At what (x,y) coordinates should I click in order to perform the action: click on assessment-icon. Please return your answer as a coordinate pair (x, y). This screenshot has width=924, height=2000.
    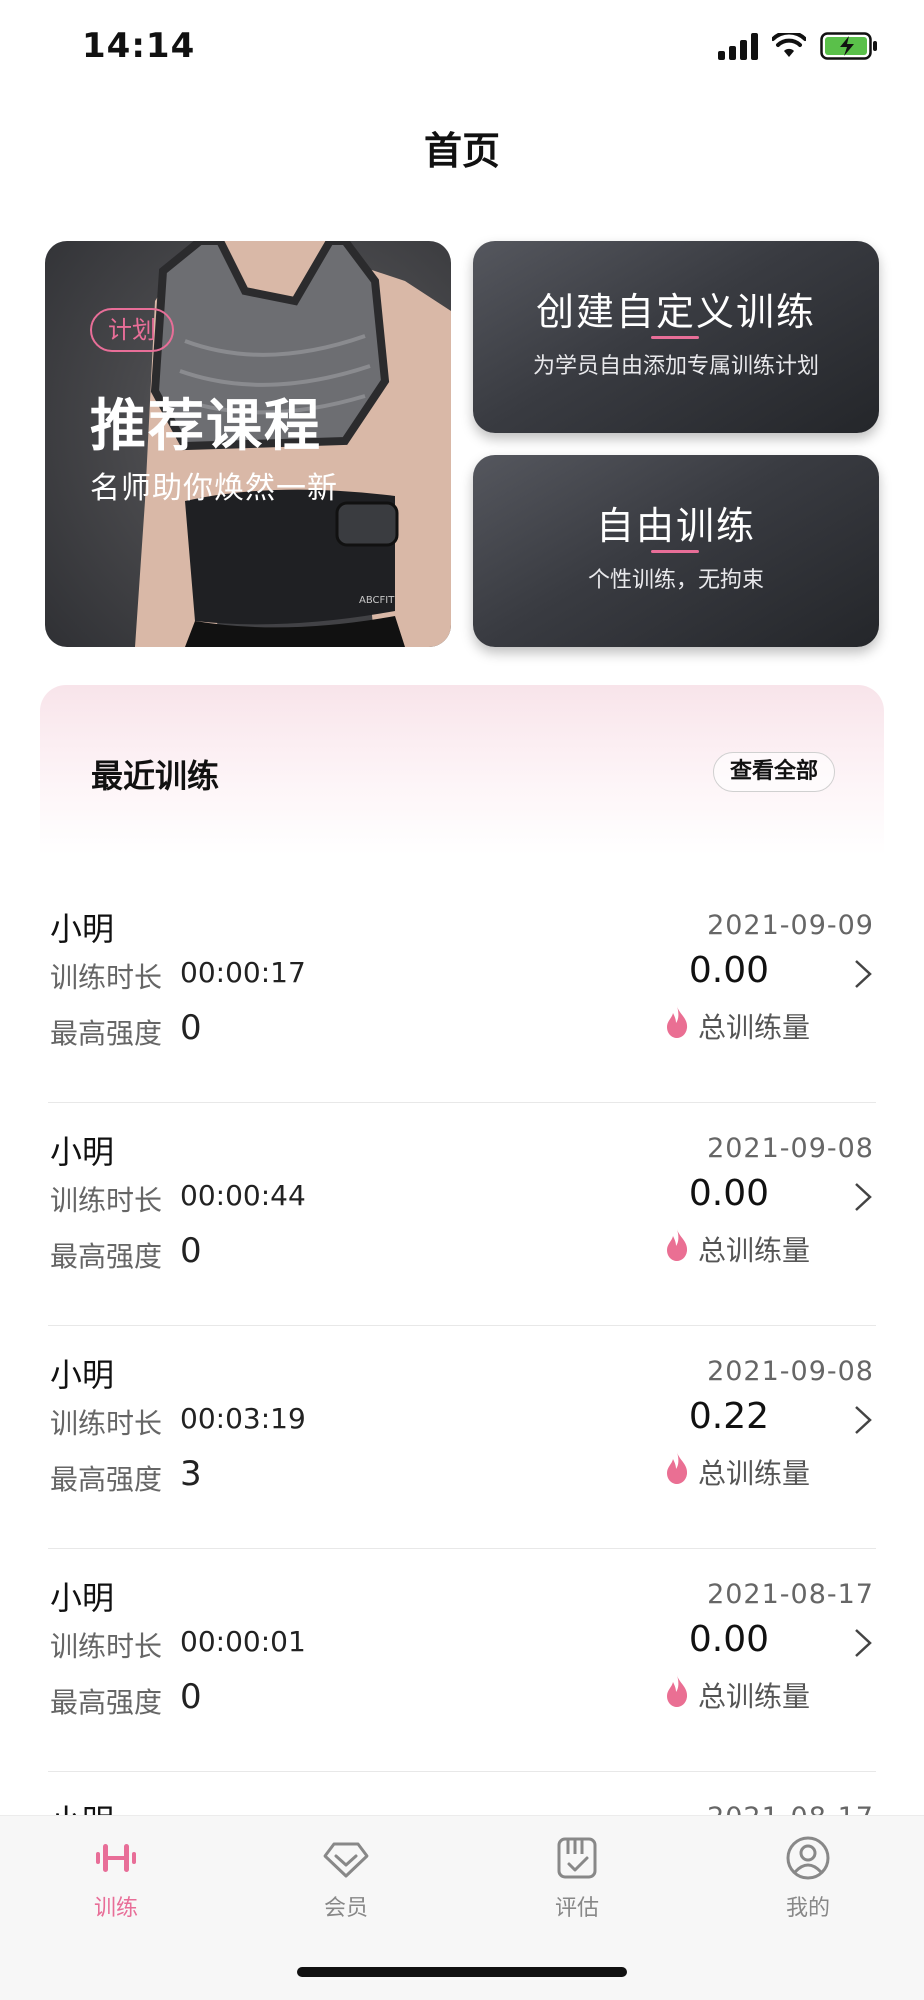
    Looking at the image, I should click on (577, 1858).